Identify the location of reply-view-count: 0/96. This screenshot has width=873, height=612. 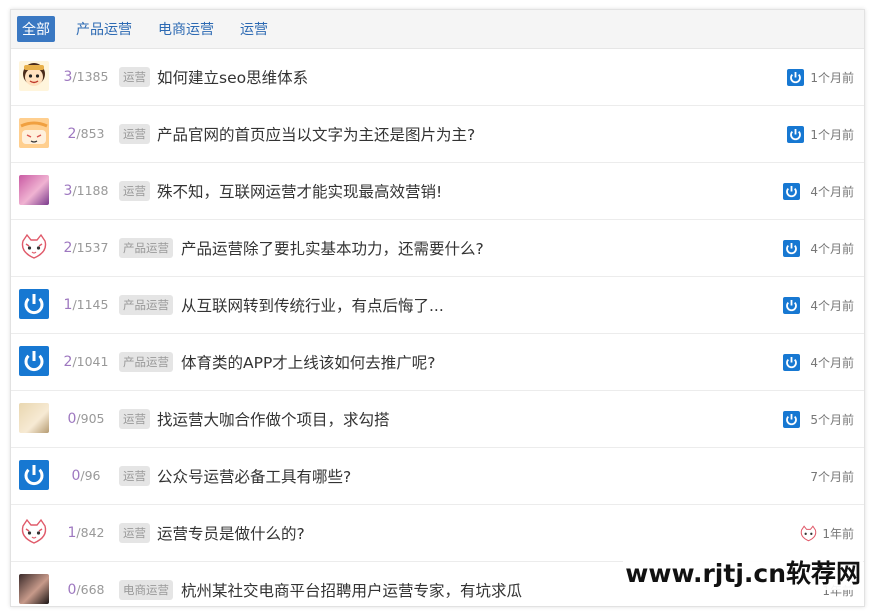
(86, 476).